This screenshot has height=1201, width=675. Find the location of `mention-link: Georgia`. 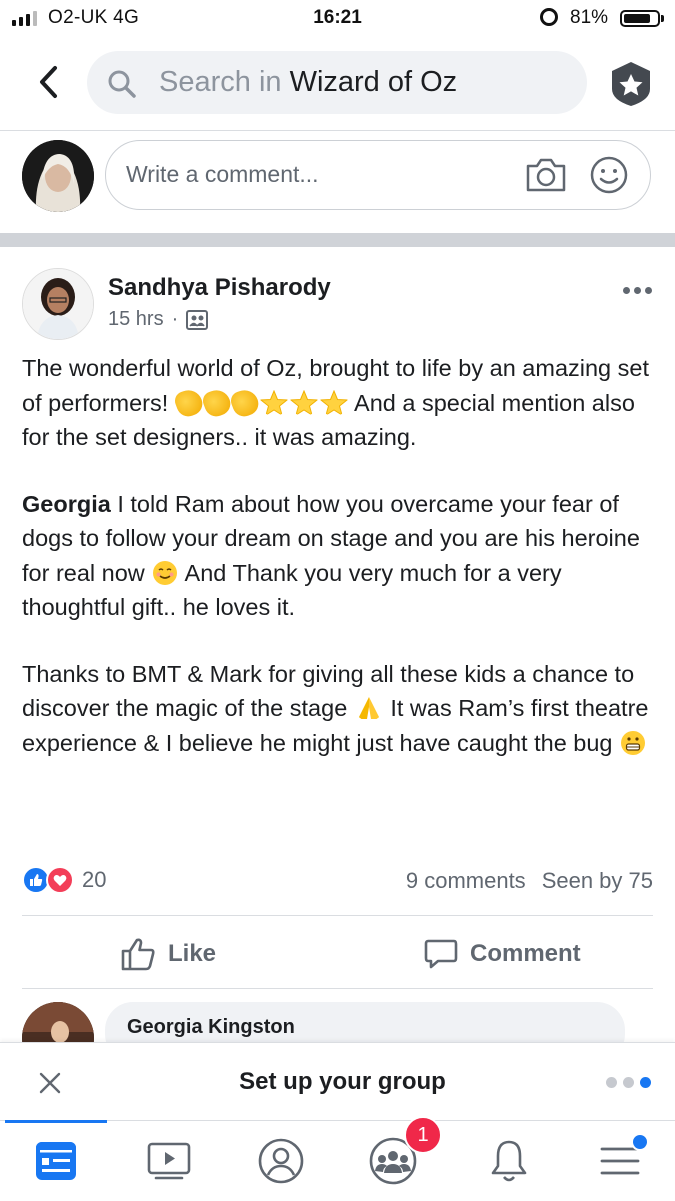

mention-link: Georgia is located at coordinates (66, 504).